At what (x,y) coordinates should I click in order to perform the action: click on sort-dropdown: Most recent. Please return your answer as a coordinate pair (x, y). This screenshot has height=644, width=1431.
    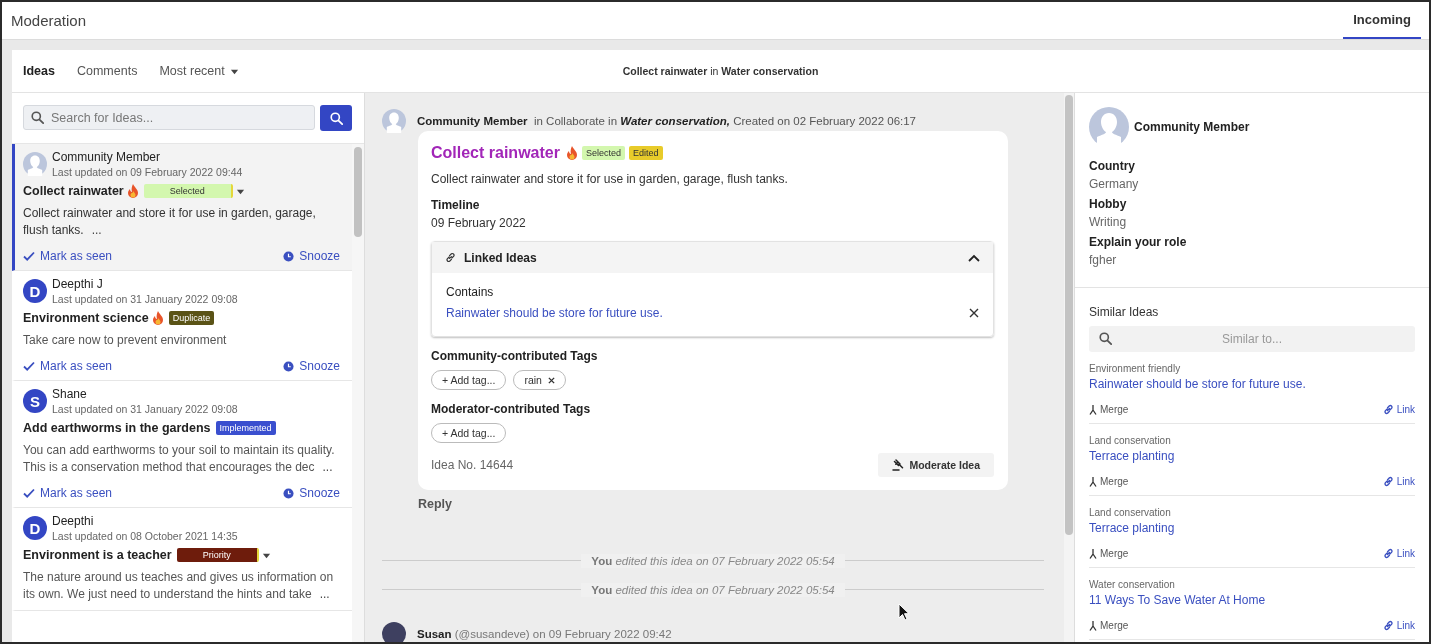
    Looking at the image, I should click on (199, 71).